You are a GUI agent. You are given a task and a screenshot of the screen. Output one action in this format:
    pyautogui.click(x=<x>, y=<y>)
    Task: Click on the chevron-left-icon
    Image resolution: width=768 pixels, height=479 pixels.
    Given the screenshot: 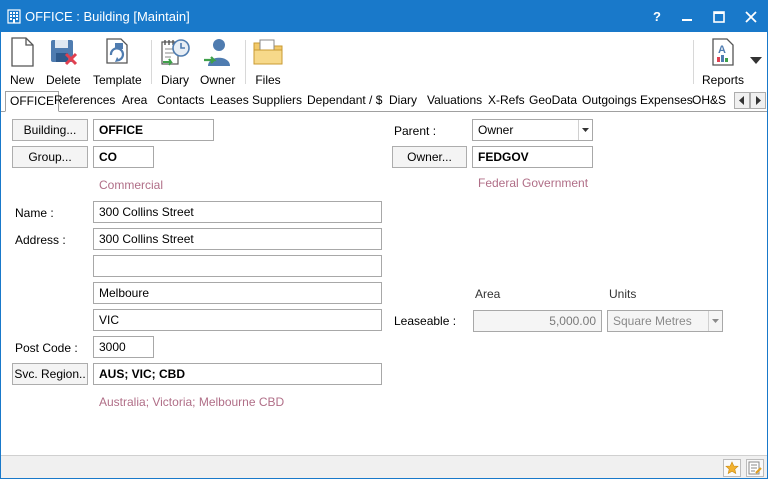 What is the action you would take?
    pyautogui.click(x=741, y=100)
    